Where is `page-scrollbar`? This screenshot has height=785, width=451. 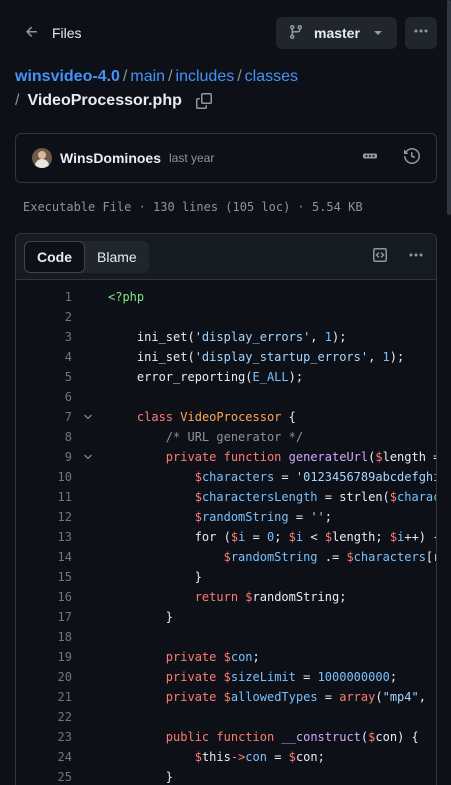 page-scrollbar is located at coordinates (449, 107).